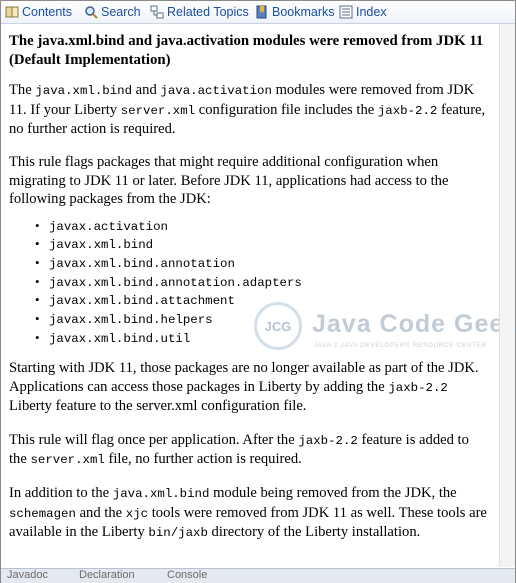 The image size is (516, 583). Describe the element at coordinates (101, 245) in the screenshot. I see `package-name: javax.xml.bind` at that location.